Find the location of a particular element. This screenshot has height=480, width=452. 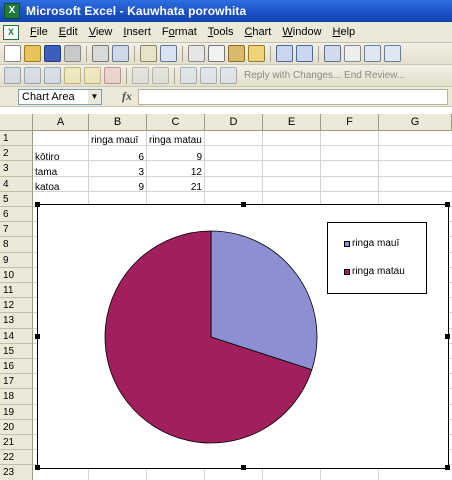

column-header-g: G is located at coordinates (415, 122).